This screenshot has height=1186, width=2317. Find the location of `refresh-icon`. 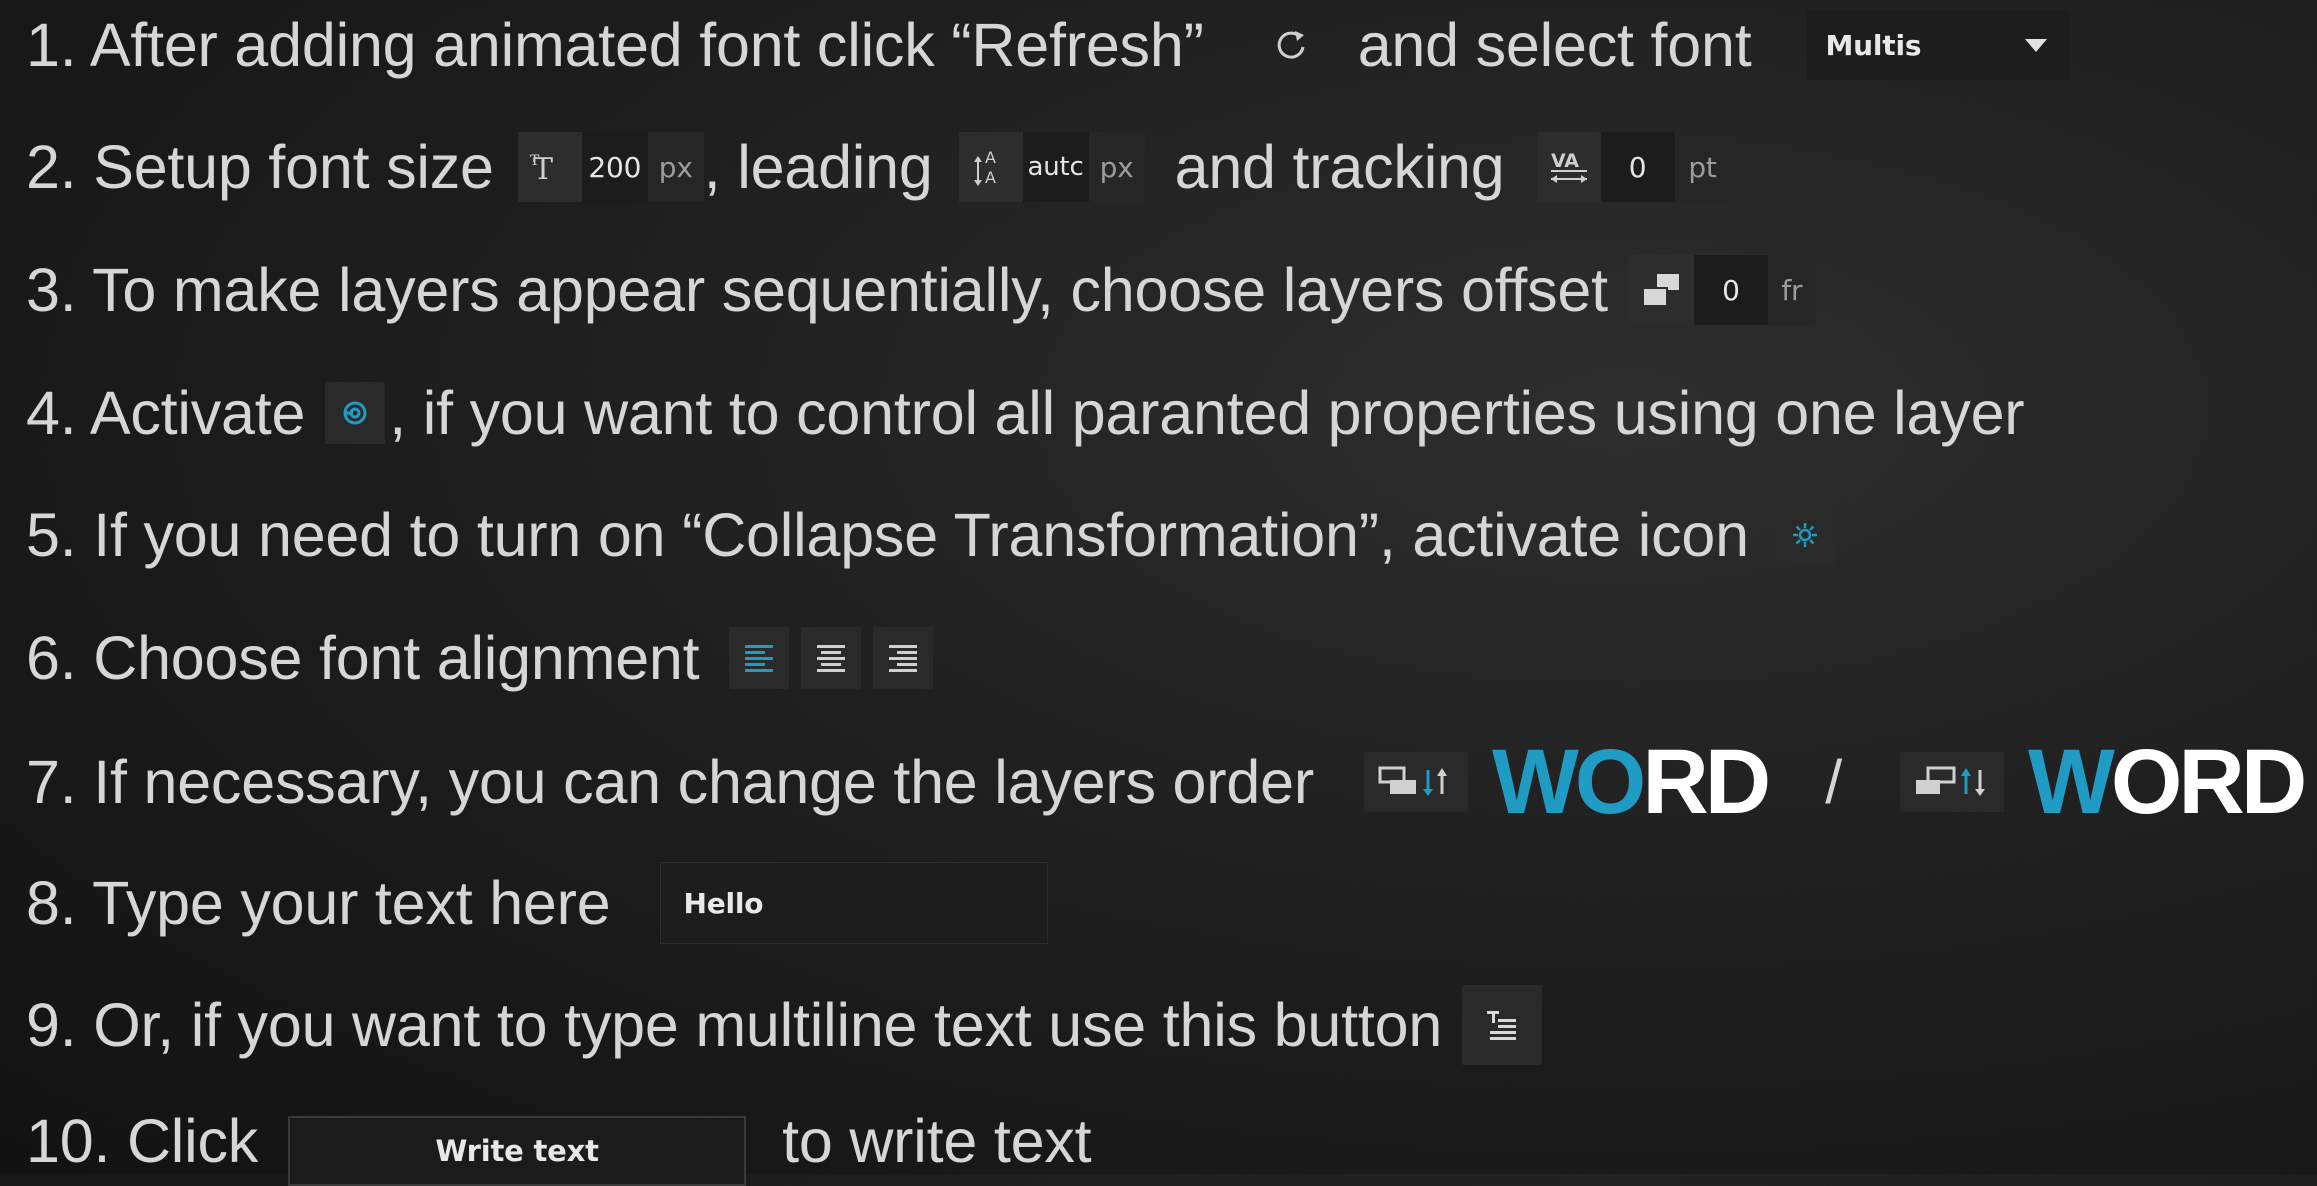

refresh-icon is located at coordinates (1291, 45).